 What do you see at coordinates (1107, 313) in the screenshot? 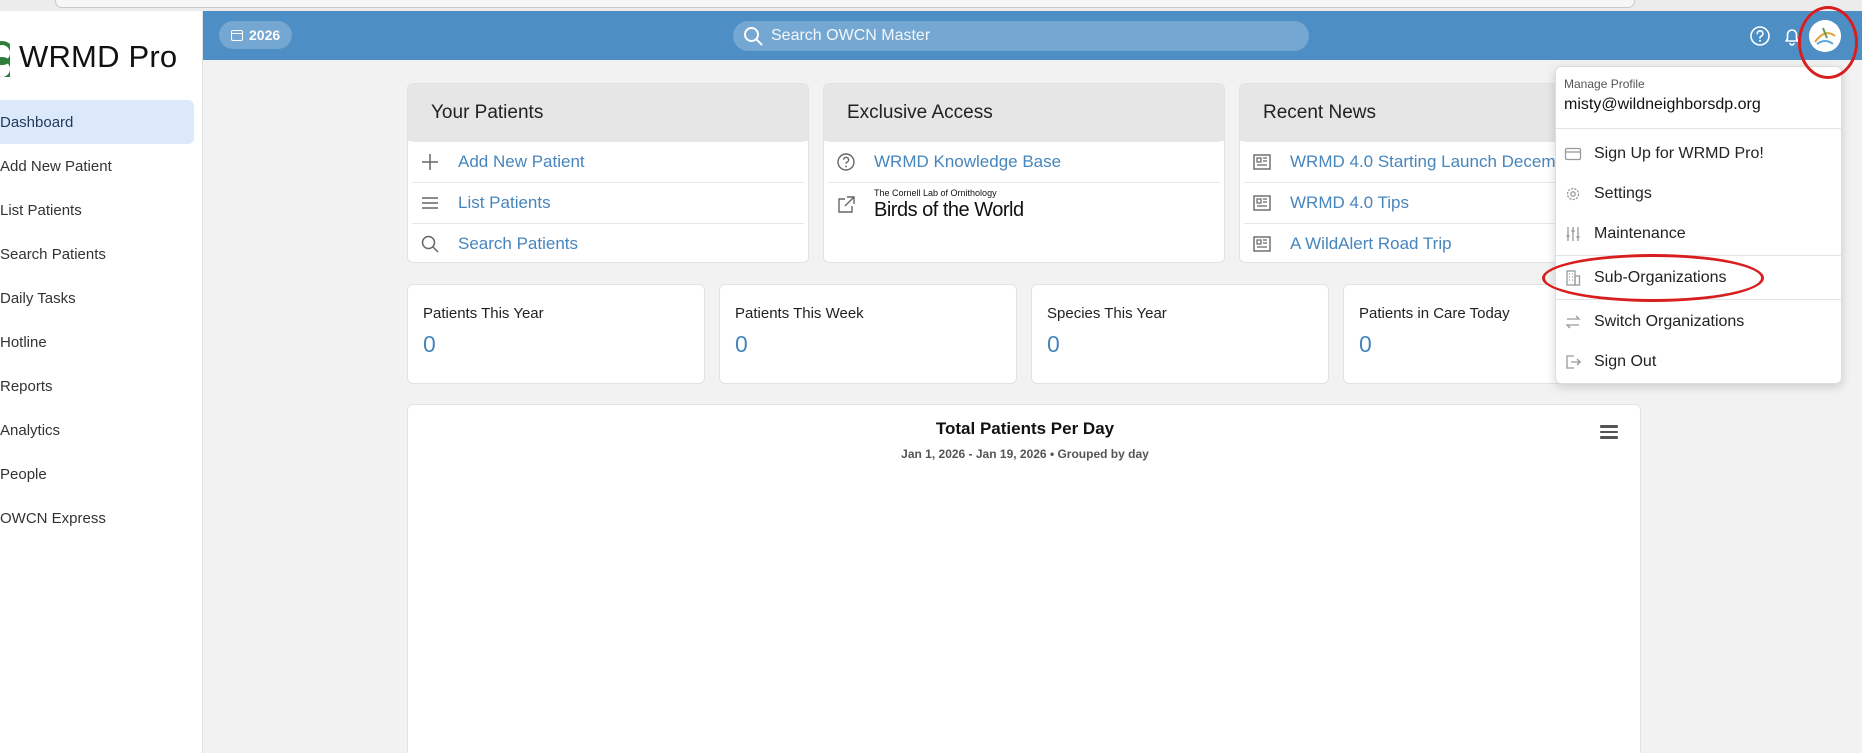
I see `stat-label: Species This Year` at bounding box center [1107, 313].